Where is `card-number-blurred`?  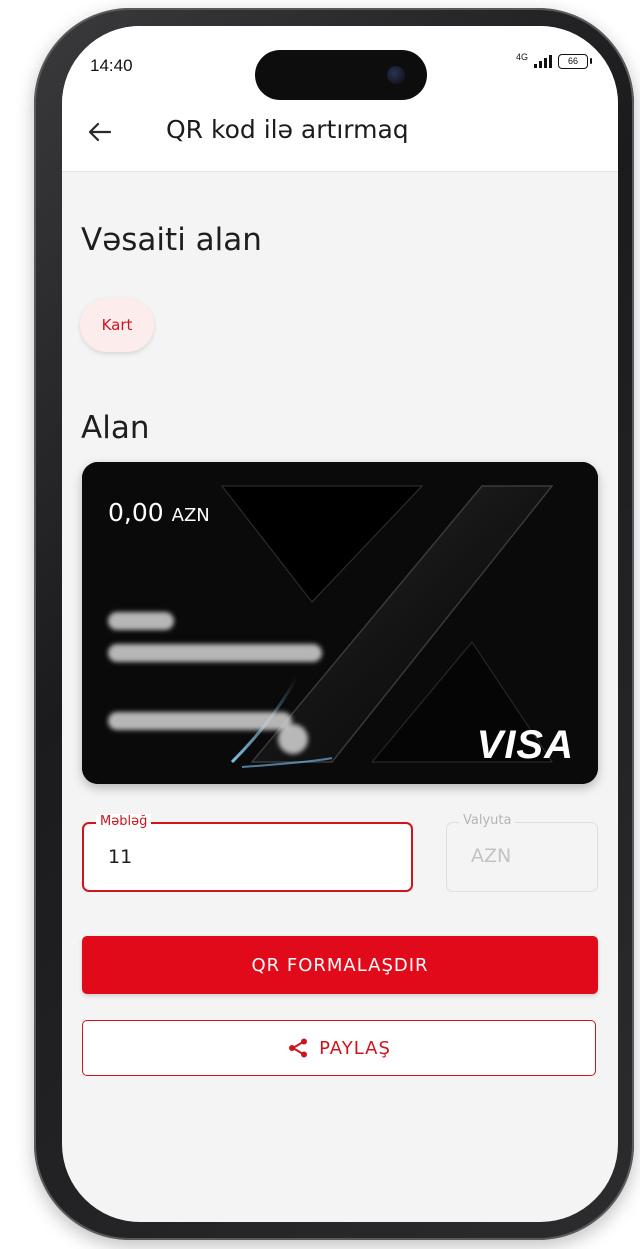
card-number-blurred is located at coordinates (215, 653).